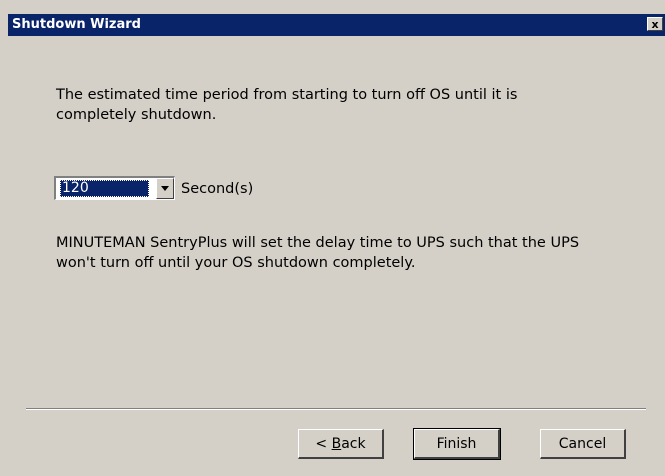 The height and width of the screenshot is (476, 665). Describe the element at coordinates (336, 443) in the screenshot. I see `back-button-mnemonic: B` at that location.